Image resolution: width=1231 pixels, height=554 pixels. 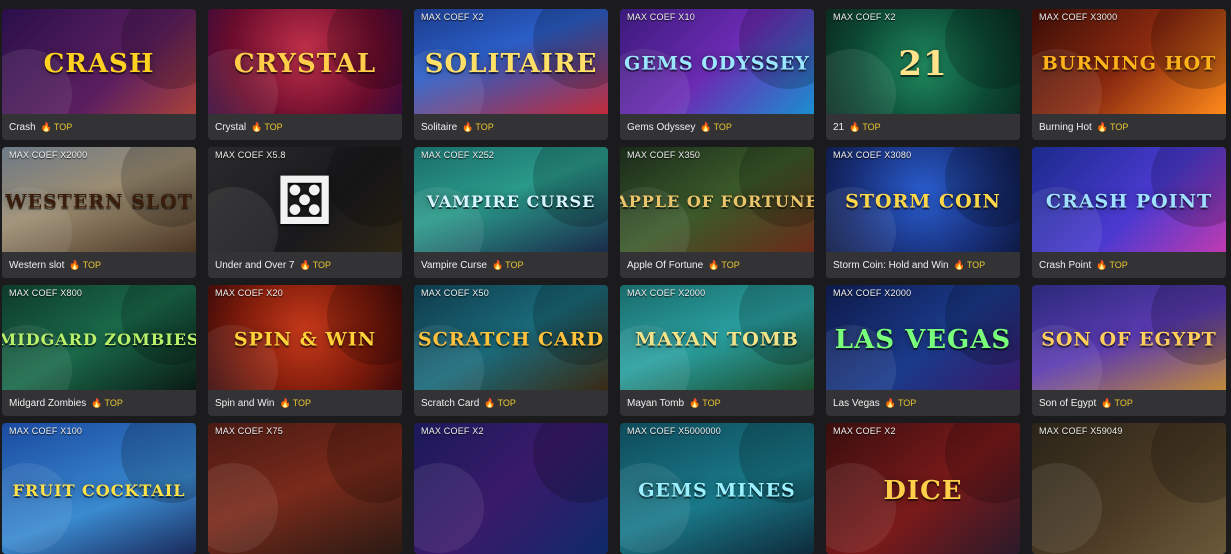 What do you see at coordinates (47, 403) in the screenshot?
I see `game-title: Midgard Zombies` at bounding box center [47, 403].